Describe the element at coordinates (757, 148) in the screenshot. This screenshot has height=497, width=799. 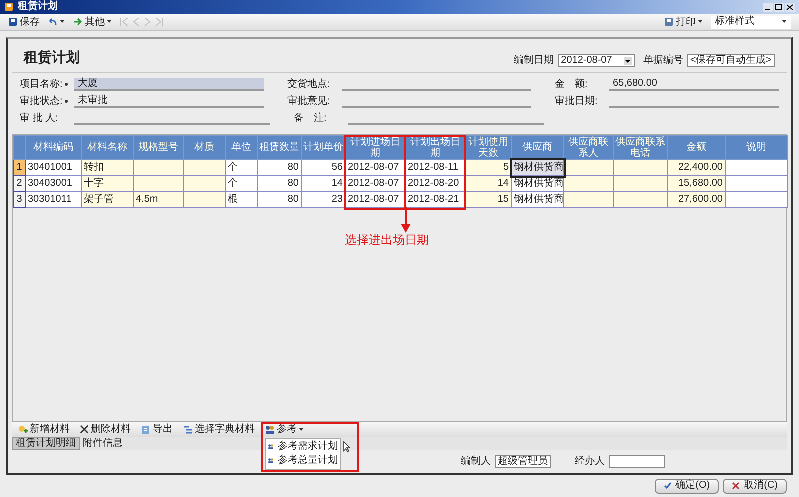
I see `column-header: 说明` at that location.